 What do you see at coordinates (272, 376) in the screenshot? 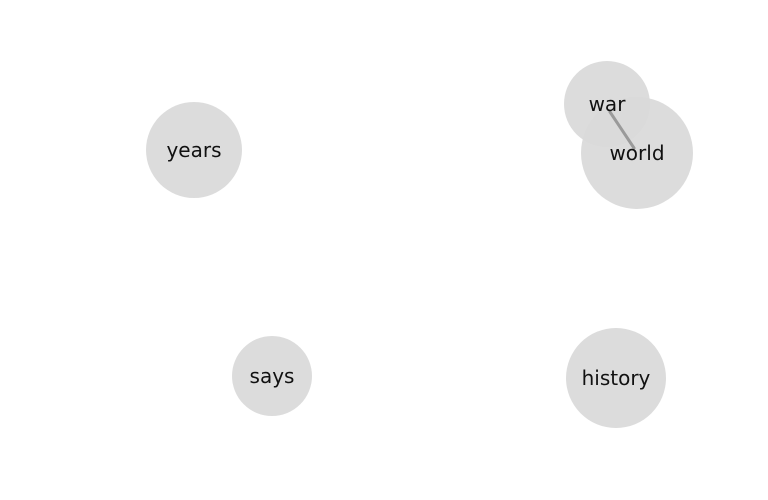
I see `node-label-says: says` at bounding box center [272, 376].